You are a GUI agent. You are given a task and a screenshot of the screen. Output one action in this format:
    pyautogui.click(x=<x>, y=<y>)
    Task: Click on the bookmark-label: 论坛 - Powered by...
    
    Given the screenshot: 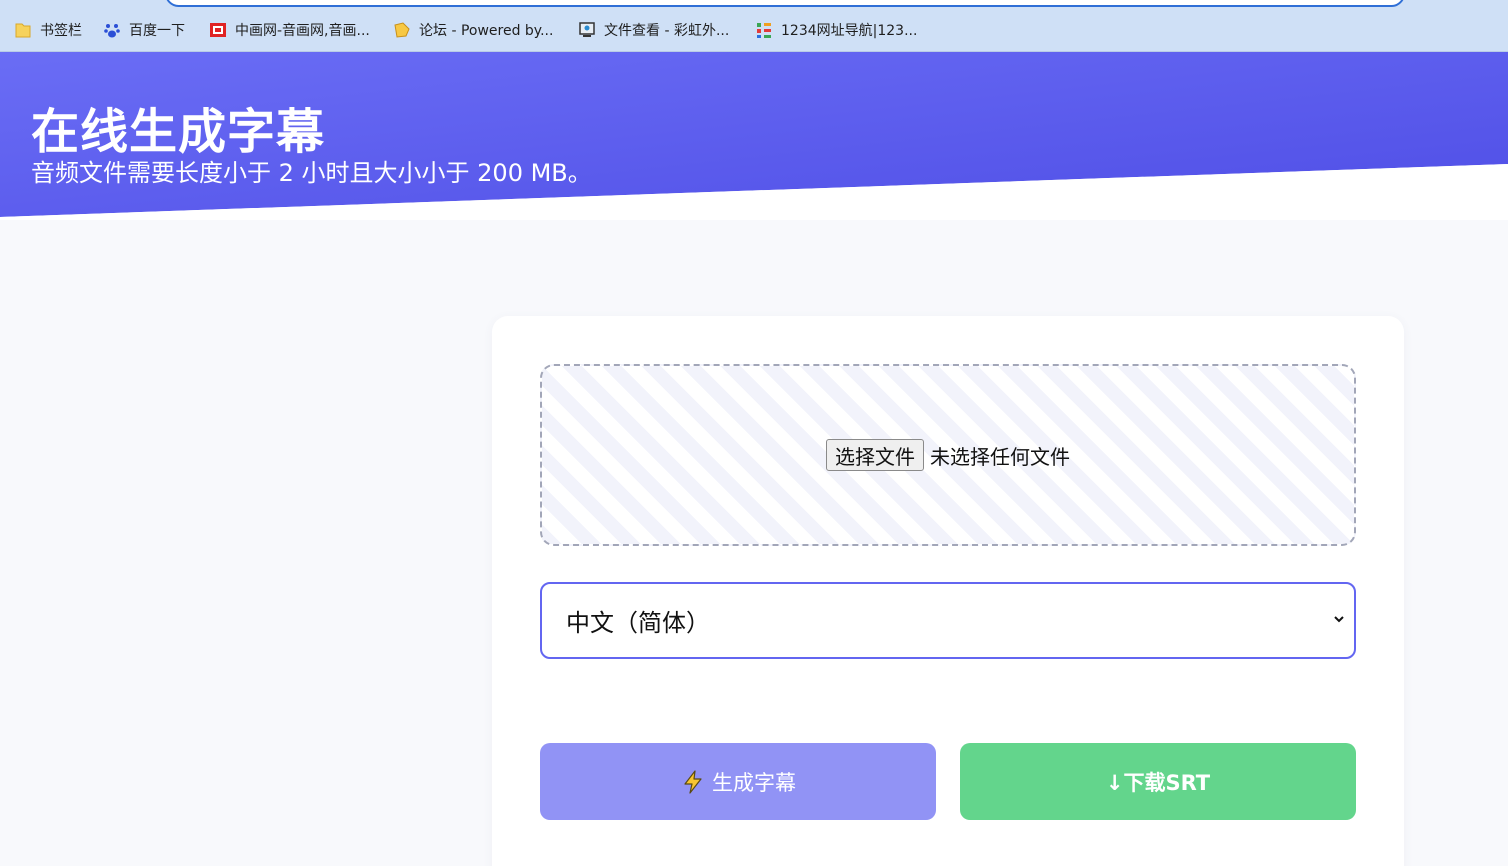 What is the action you would take?
    pyautogui.click(x=486, y=31)
    